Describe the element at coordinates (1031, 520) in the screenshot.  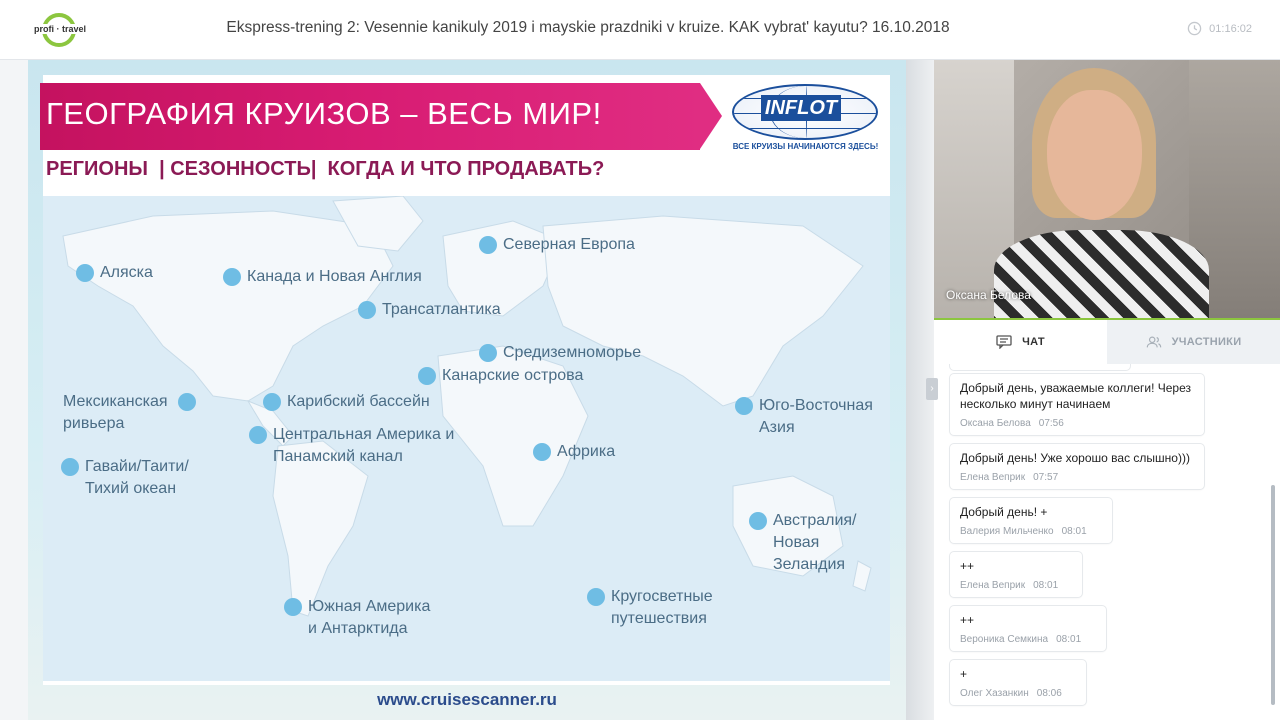
I see `chat-message: Добрый день! + Валерия Мильченко 08:01` at that location.